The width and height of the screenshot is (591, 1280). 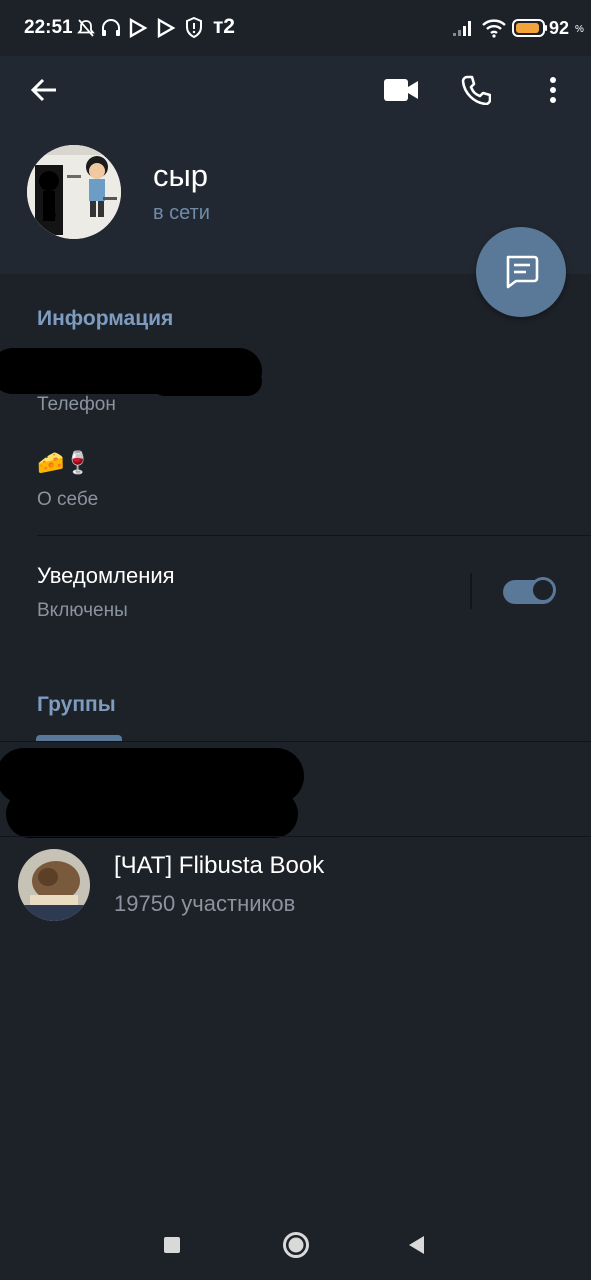 What do you see at coordinates (295, 741) in the screenshot?
I see `tabs-divider` at bounding box center [295, 741].